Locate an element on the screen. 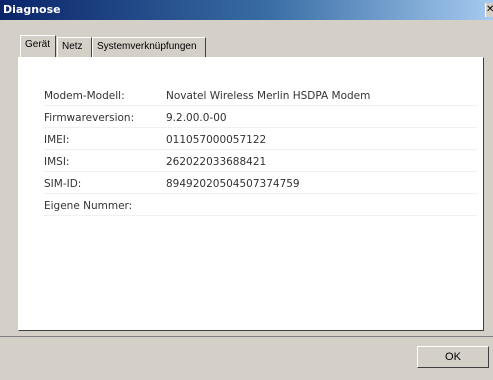  footer-divider is located at coordinates (246, 336).